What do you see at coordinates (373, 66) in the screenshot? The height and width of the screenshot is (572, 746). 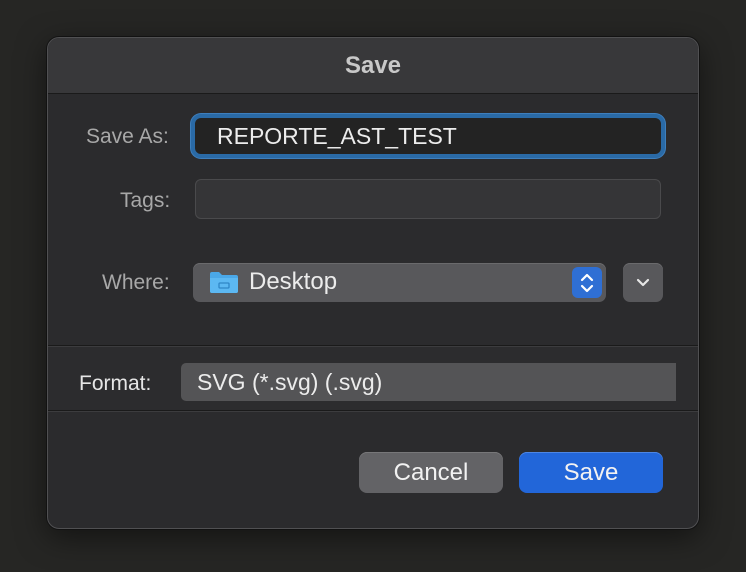 I see `dialog-title: Save` at bounding box center [373, 66].